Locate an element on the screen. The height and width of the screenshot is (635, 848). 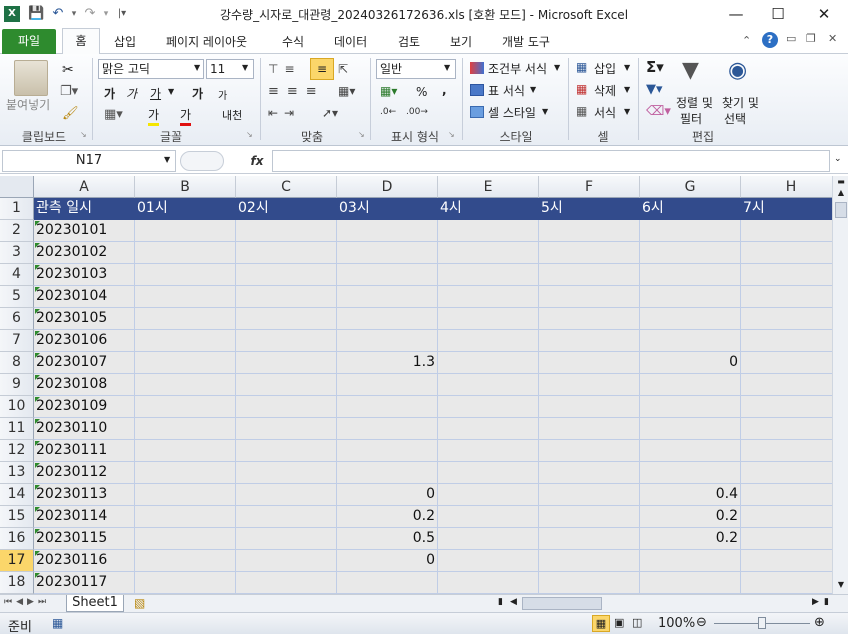
zoom-in-icon: ⊕ is located at coordinates (819, 622).